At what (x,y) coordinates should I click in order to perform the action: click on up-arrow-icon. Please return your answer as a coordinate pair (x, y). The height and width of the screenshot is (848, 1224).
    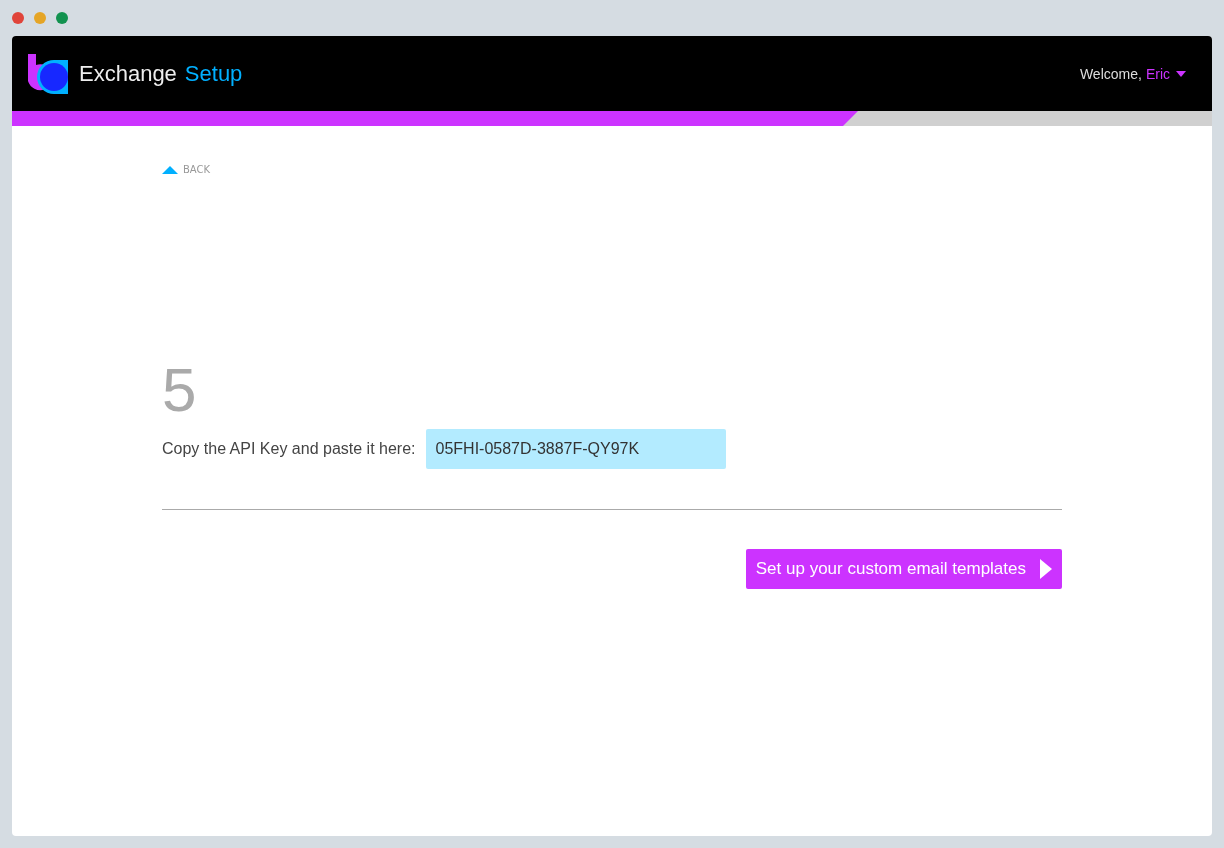
    Looking at the image, I should click on (170, 169).